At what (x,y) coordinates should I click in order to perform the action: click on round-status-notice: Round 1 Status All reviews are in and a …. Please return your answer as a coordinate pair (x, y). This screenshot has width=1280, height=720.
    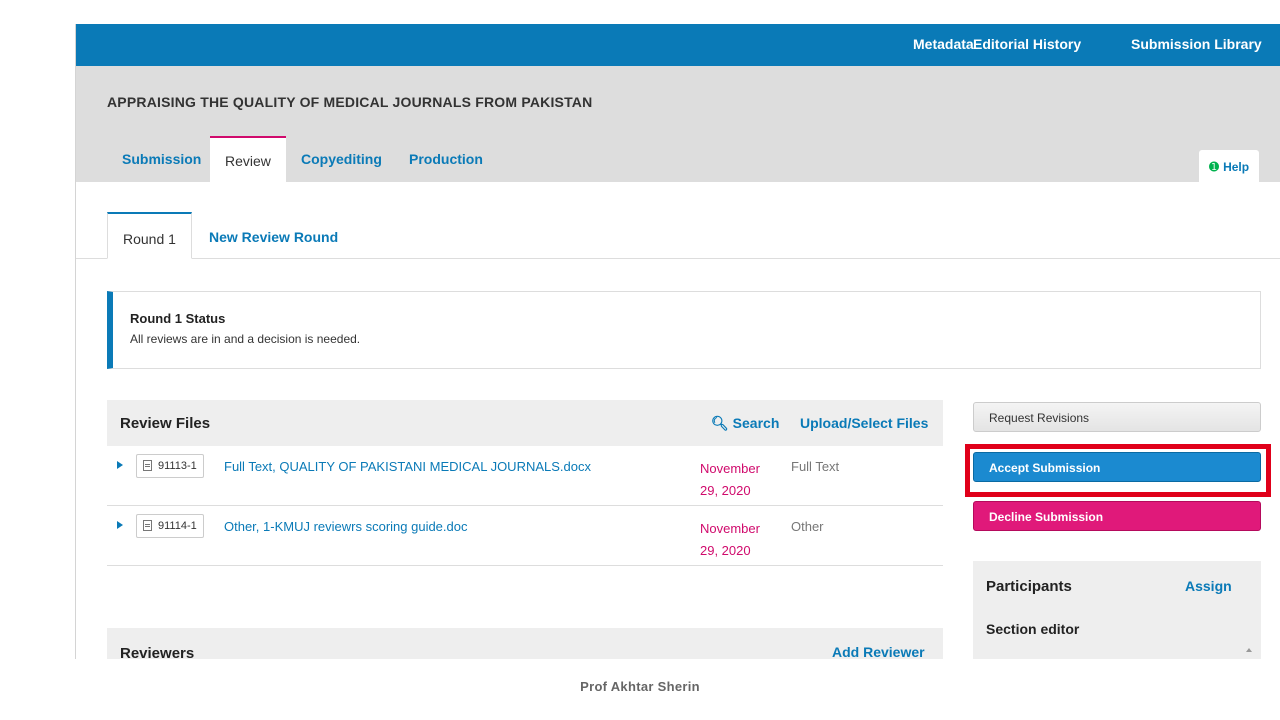
    Looking at the image, I should click on (684, 330).